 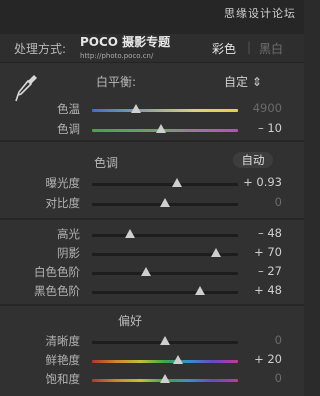 What do you see at coordinates (243, 81) in the screenshot?
I see `white-balance-preset-select: 自定 ⇕` at bounding box center [243, 81].